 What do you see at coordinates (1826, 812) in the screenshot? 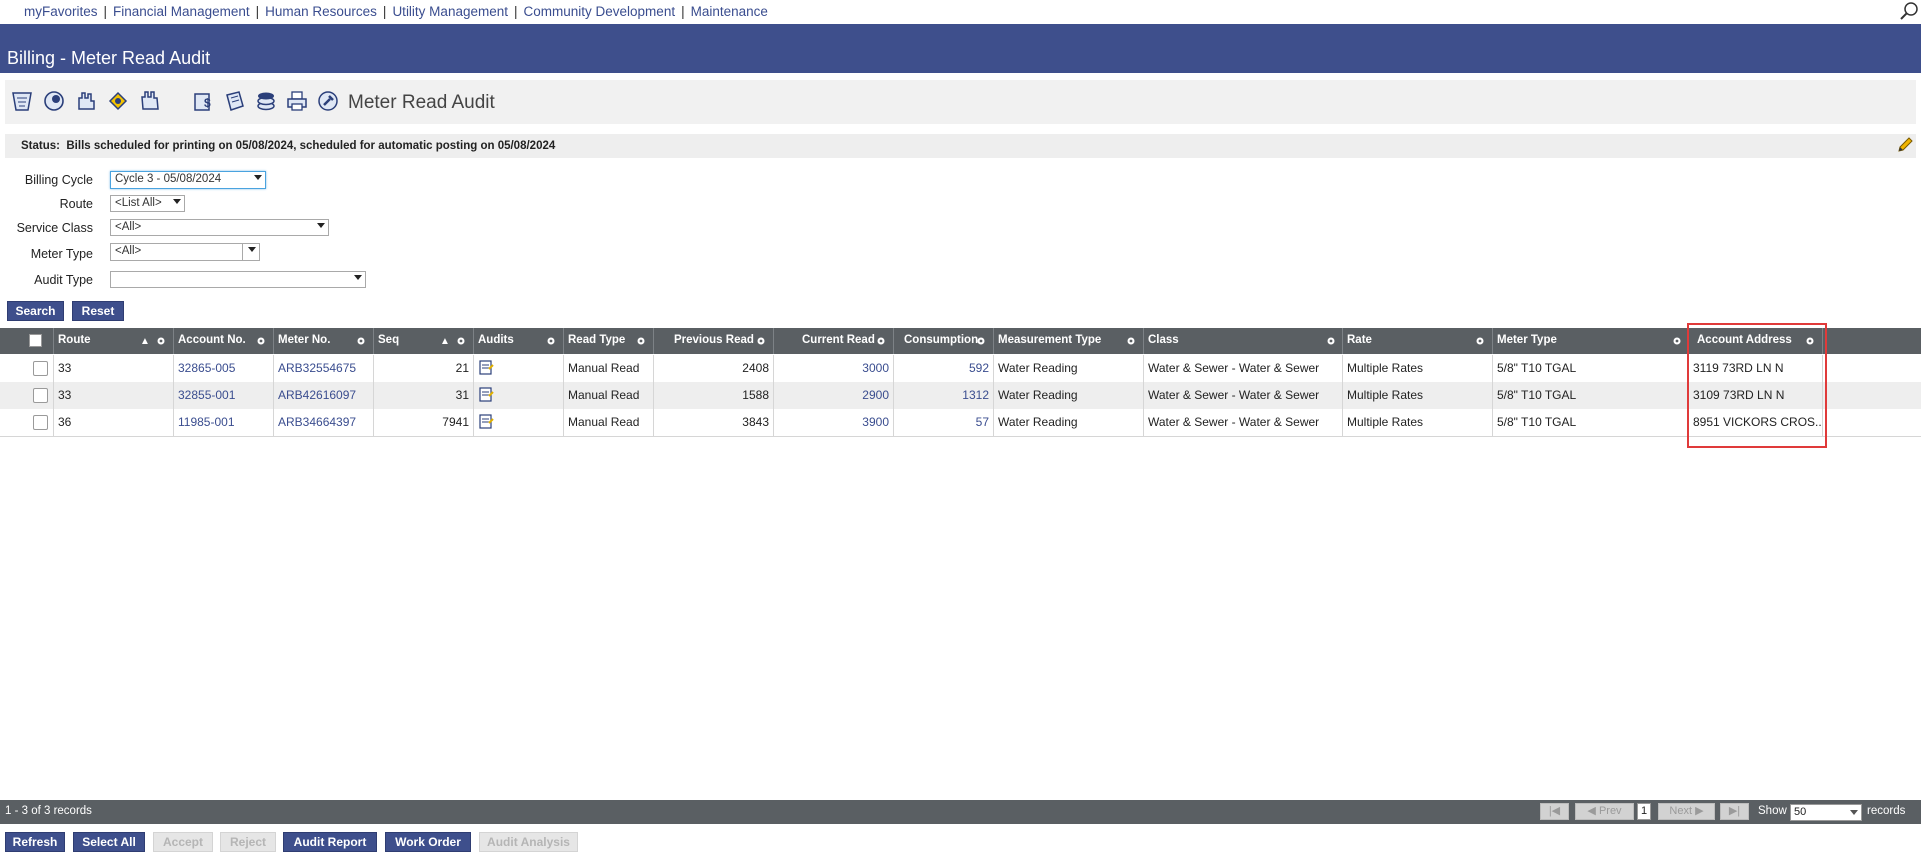
I see `page-size-select: 50` at bounding box center [1826, 812].